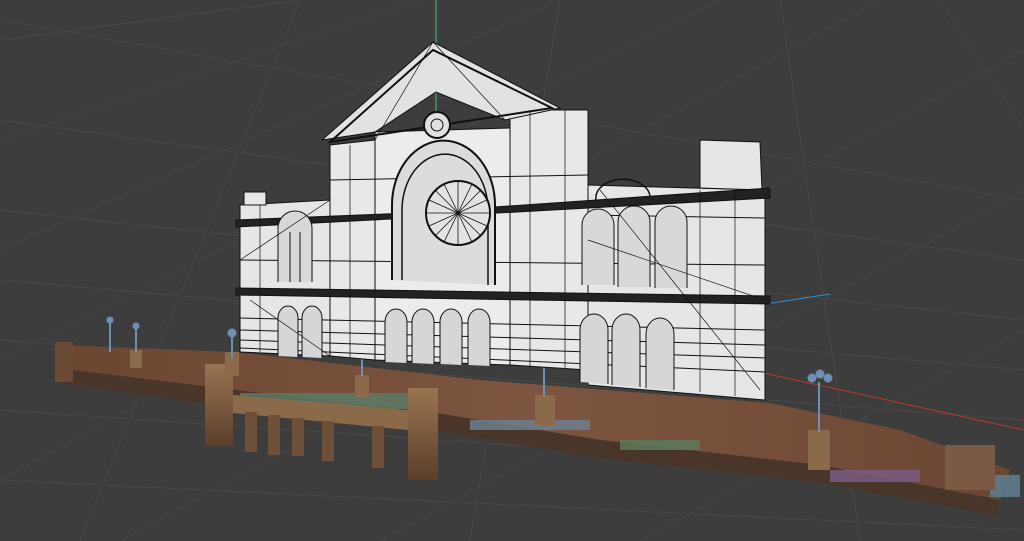 This screenshot has width=1024, height=541. Describe the element at coordinates (437, 125) in the screenshot. I see `pediment-clock` at that location.